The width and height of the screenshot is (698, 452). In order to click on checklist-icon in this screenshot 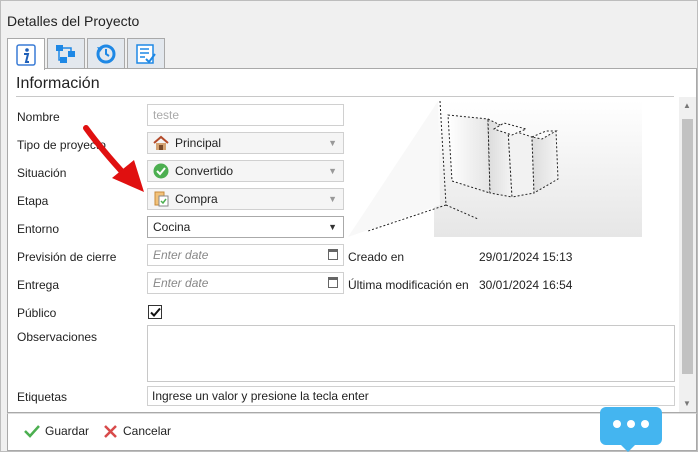, I will do `click(146, 54)`.